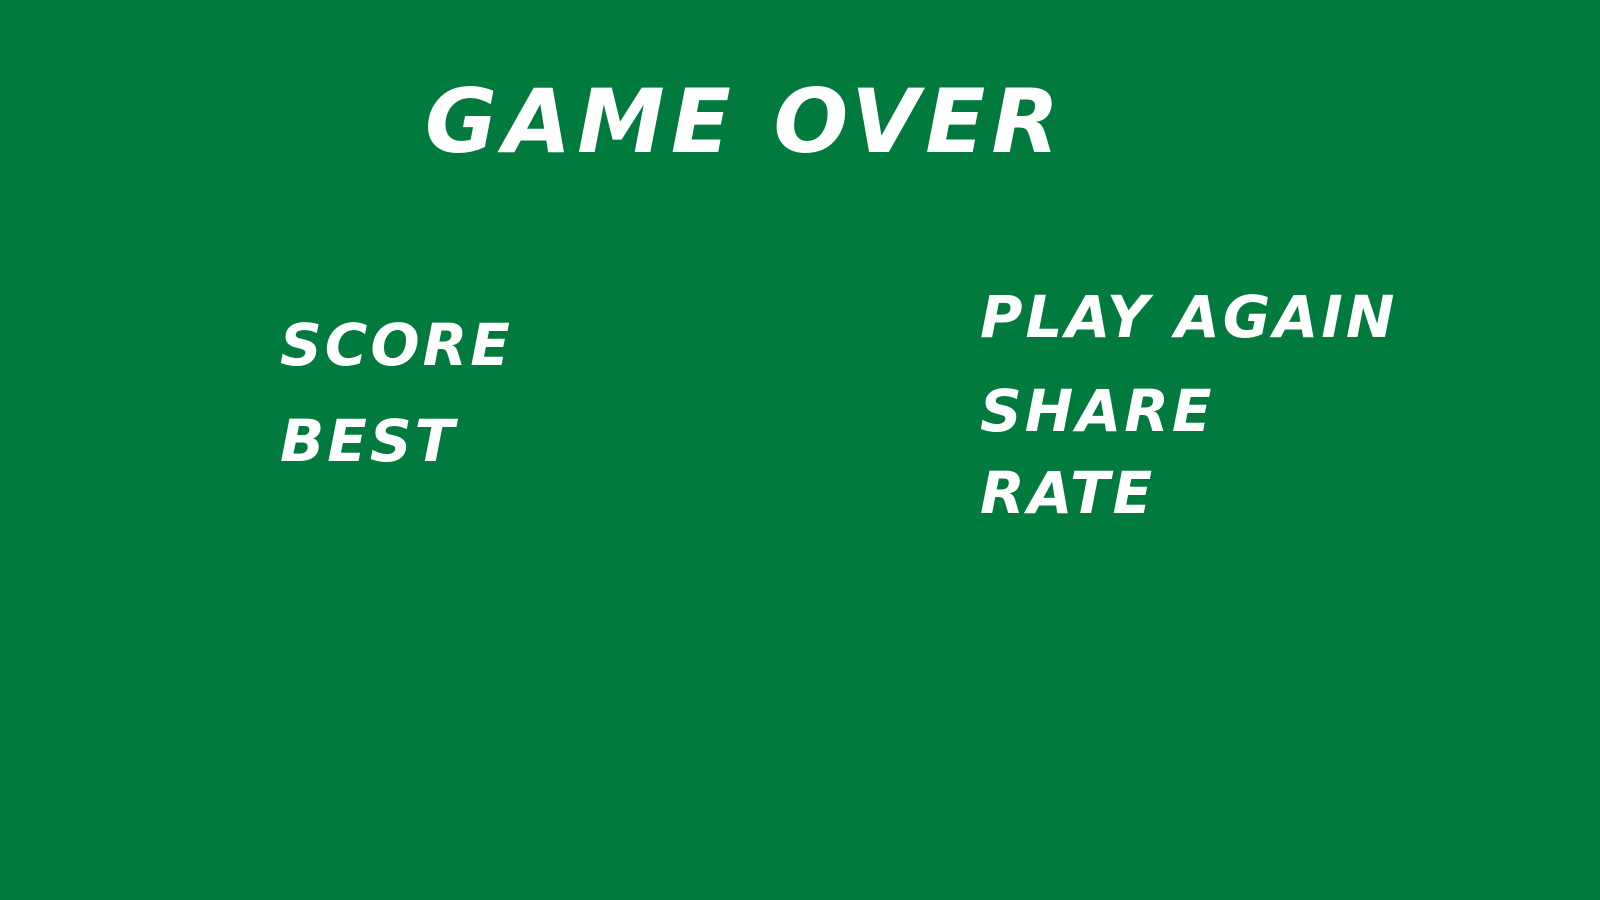 The width and height of the screenshot is (1600, 900). I want to click on game-over-menu: PLAY AGAIN SHARE RATE, so click(1188, 399).